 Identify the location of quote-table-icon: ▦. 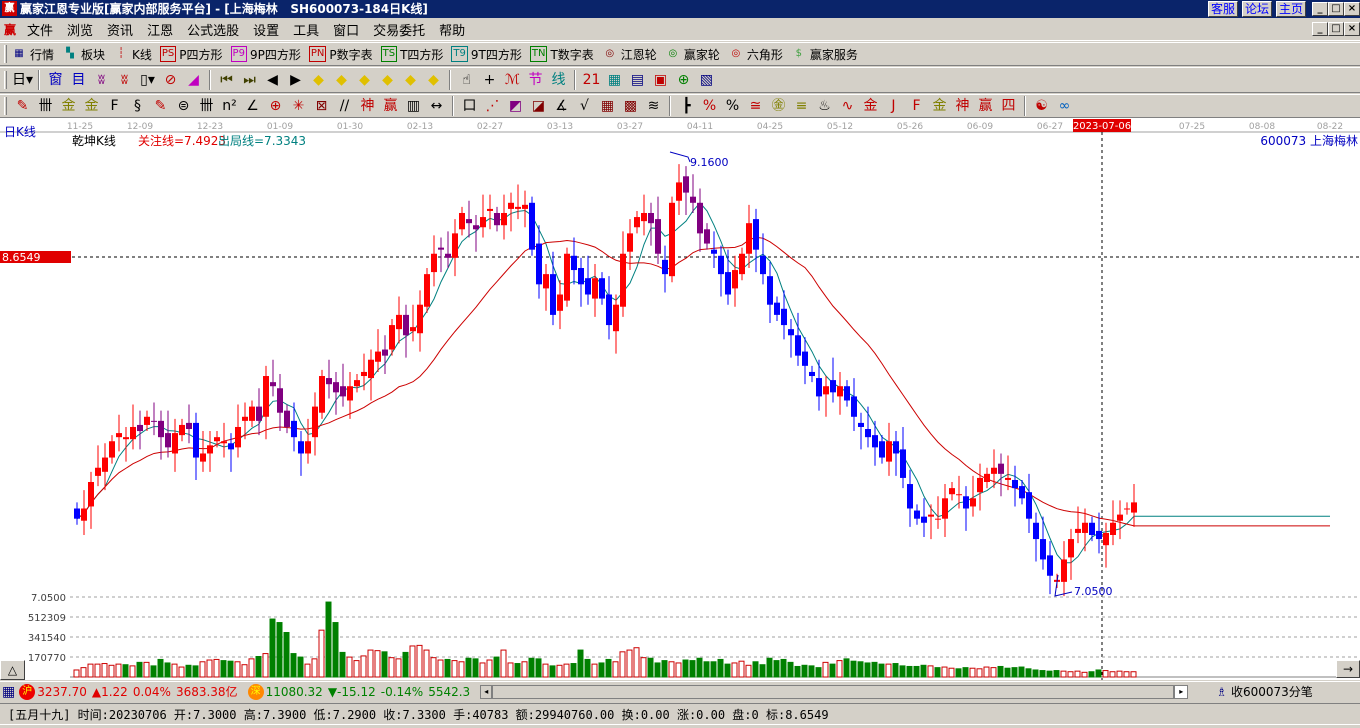
(8, 692).